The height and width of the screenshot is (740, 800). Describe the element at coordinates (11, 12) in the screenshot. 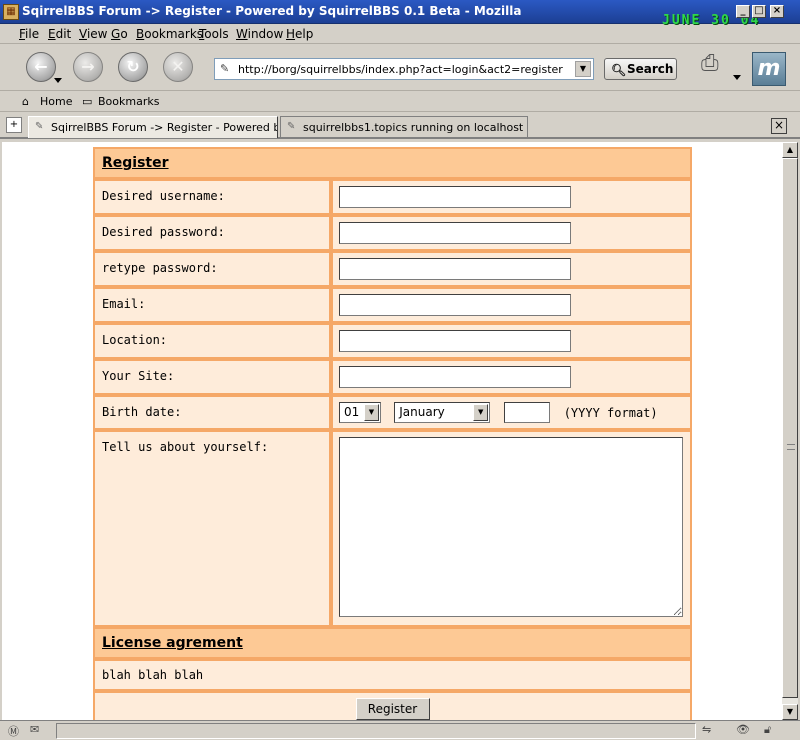

I see `app-icon: ▦` at that location.